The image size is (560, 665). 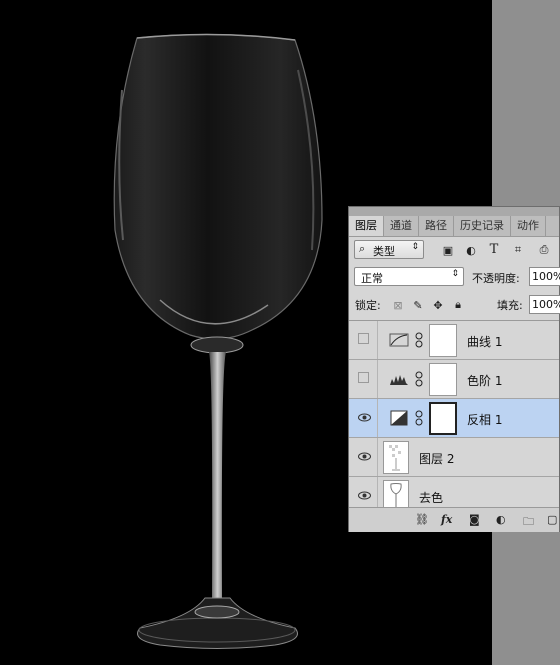 What do you see at coordinates (454, 211) in the screenshot?
I see `panel-top-strip` at bounding box center [454, 211].